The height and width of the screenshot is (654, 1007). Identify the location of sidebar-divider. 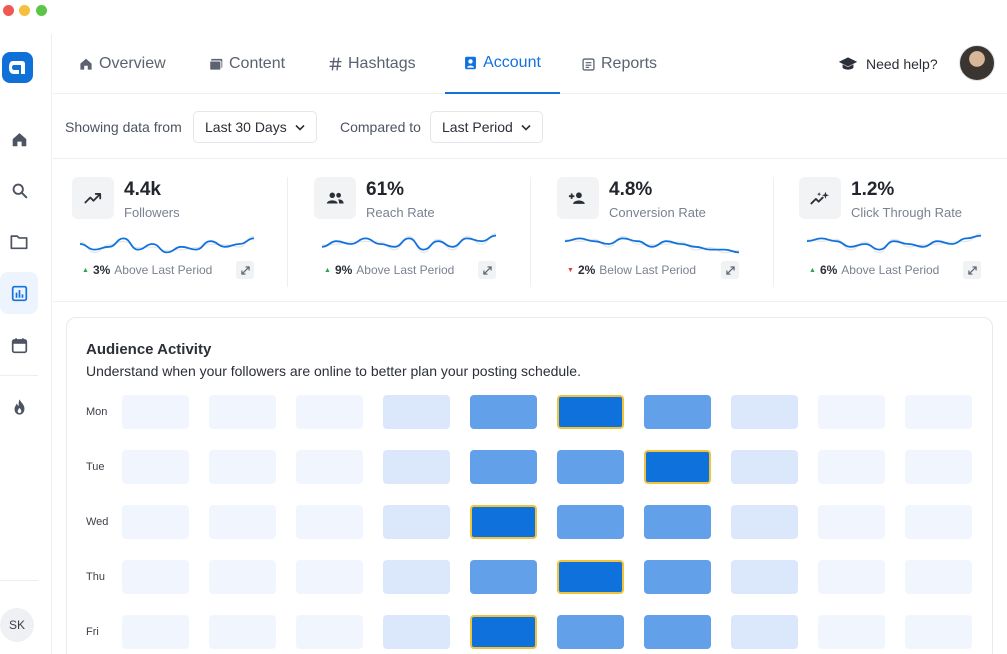
(19, 375).